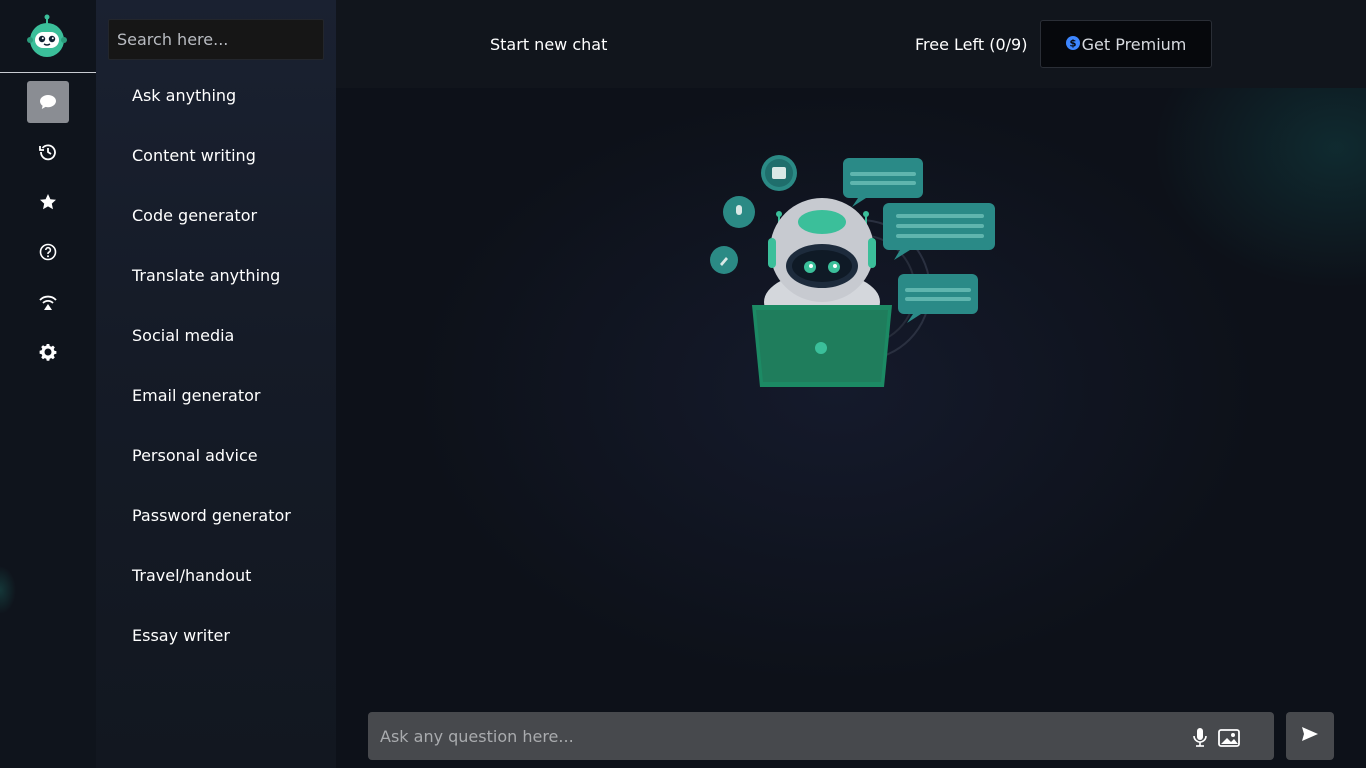 The width and height of the screenshot is (1366, 768). I want to click on dollar-coin-icon: $, so click(1072, 44).